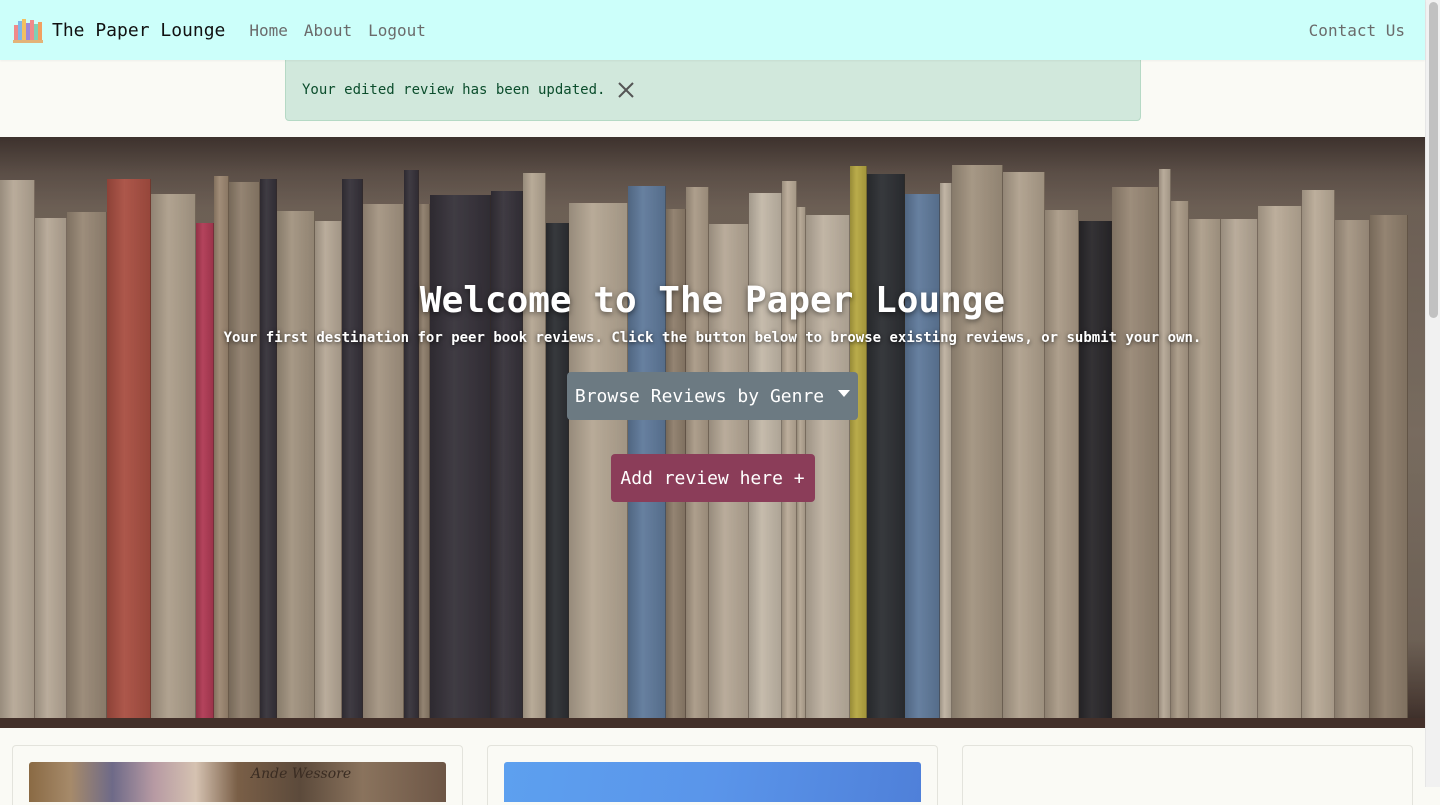 The image size is (1440, 805). I want to click on nav-logout-link: Logout, so click(397, 30).